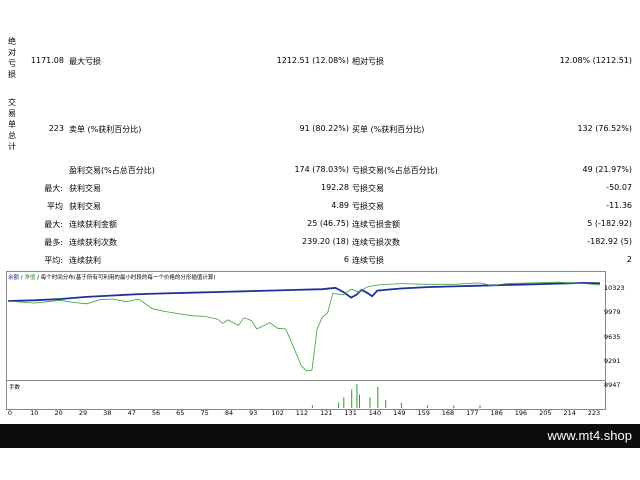 The height and width of the screenshot is (480, 640). What do you see at coordinates (302, 413) in the screenshot?
I see `x-tick-label: 112` at bounding box center [302, 413].